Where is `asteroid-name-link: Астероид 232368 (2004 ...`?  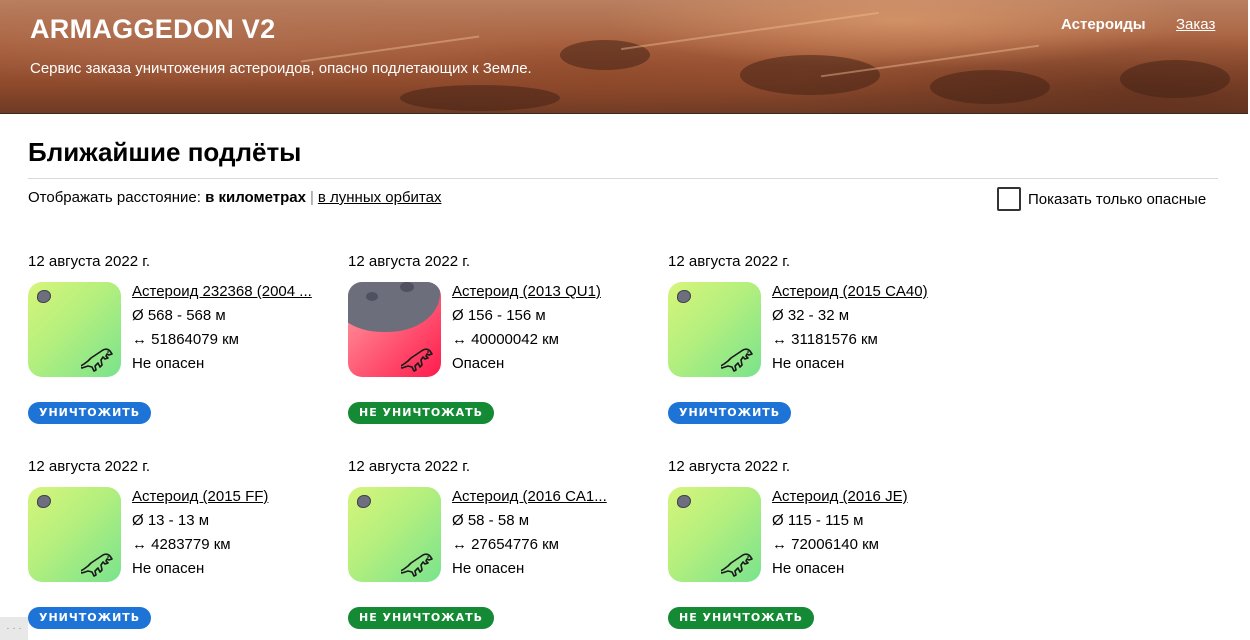 asteroid-name-link: Астероид 232368 (2004 ... is located at coordinates (222, 291).